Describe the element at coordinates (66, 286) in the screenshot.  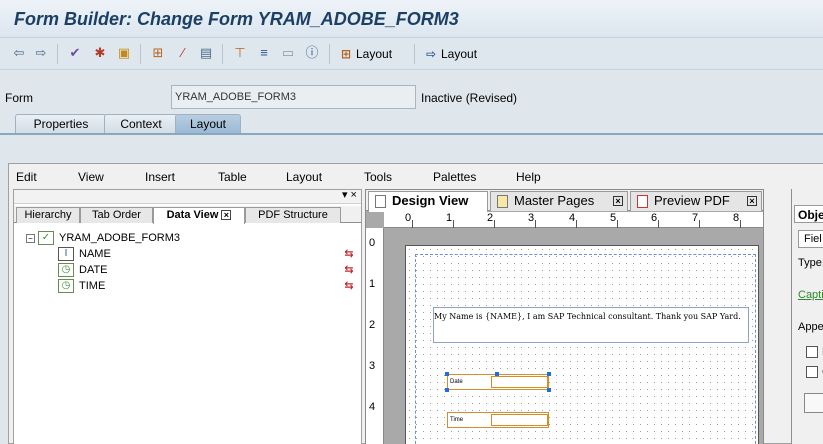
I see `time-field-icon: ◷` at that location.